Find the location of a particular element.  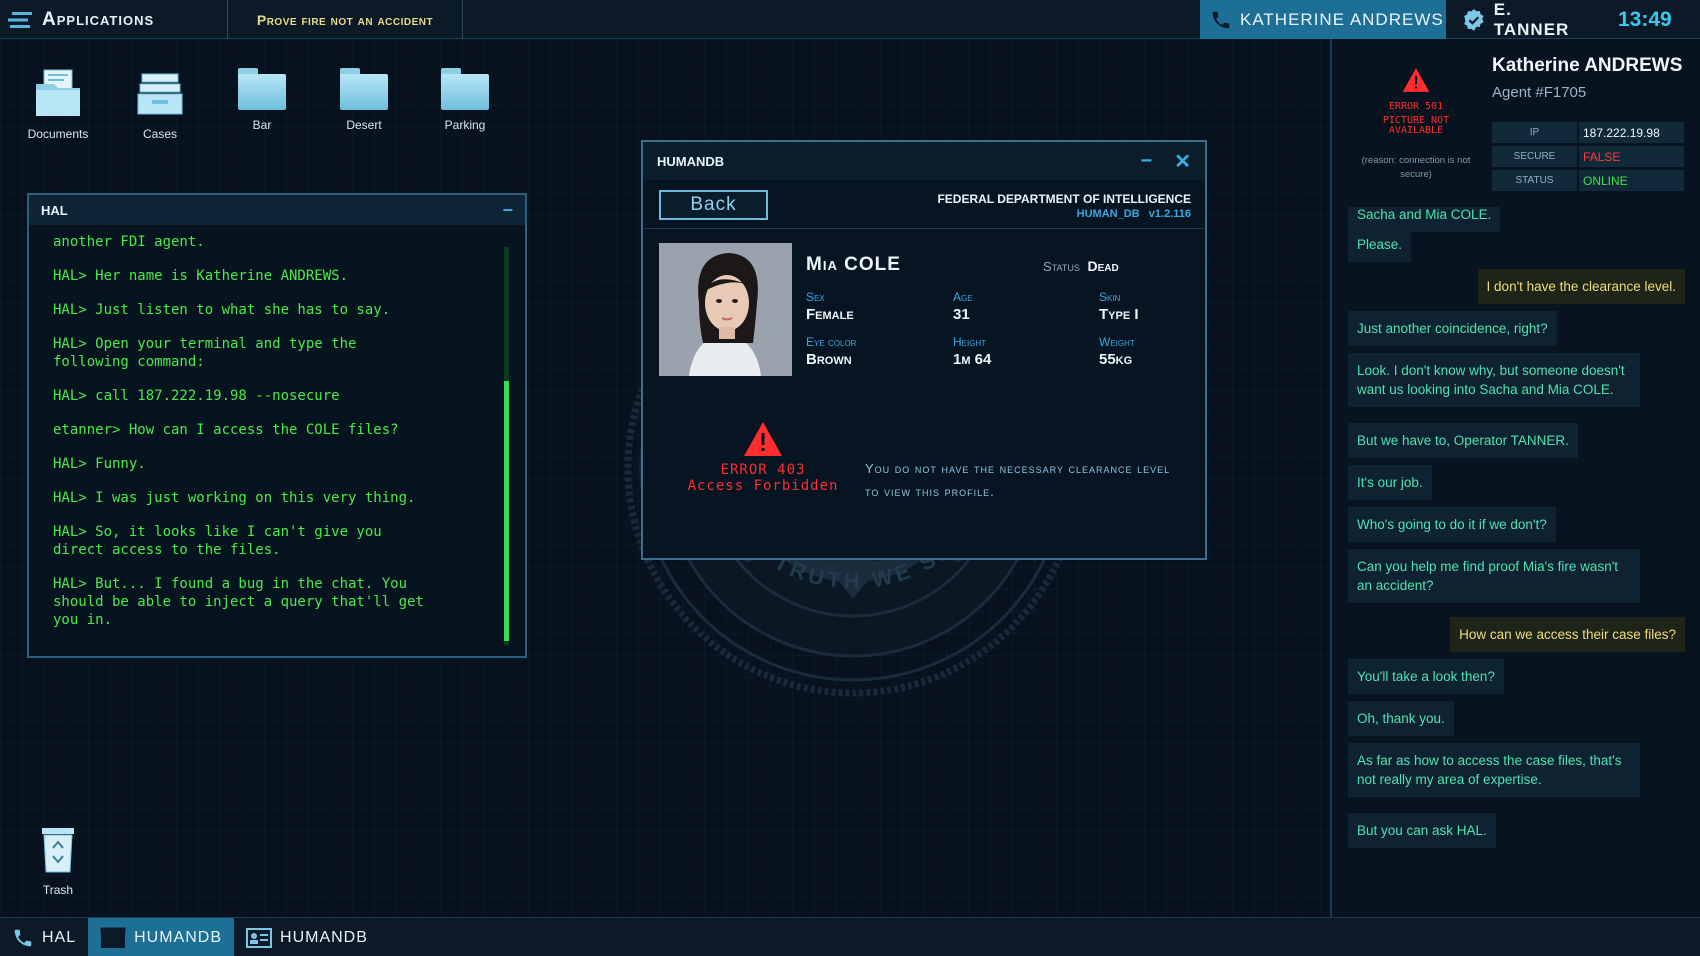

app-name: HUMAN_DB is located at coordinates (1108, 214).